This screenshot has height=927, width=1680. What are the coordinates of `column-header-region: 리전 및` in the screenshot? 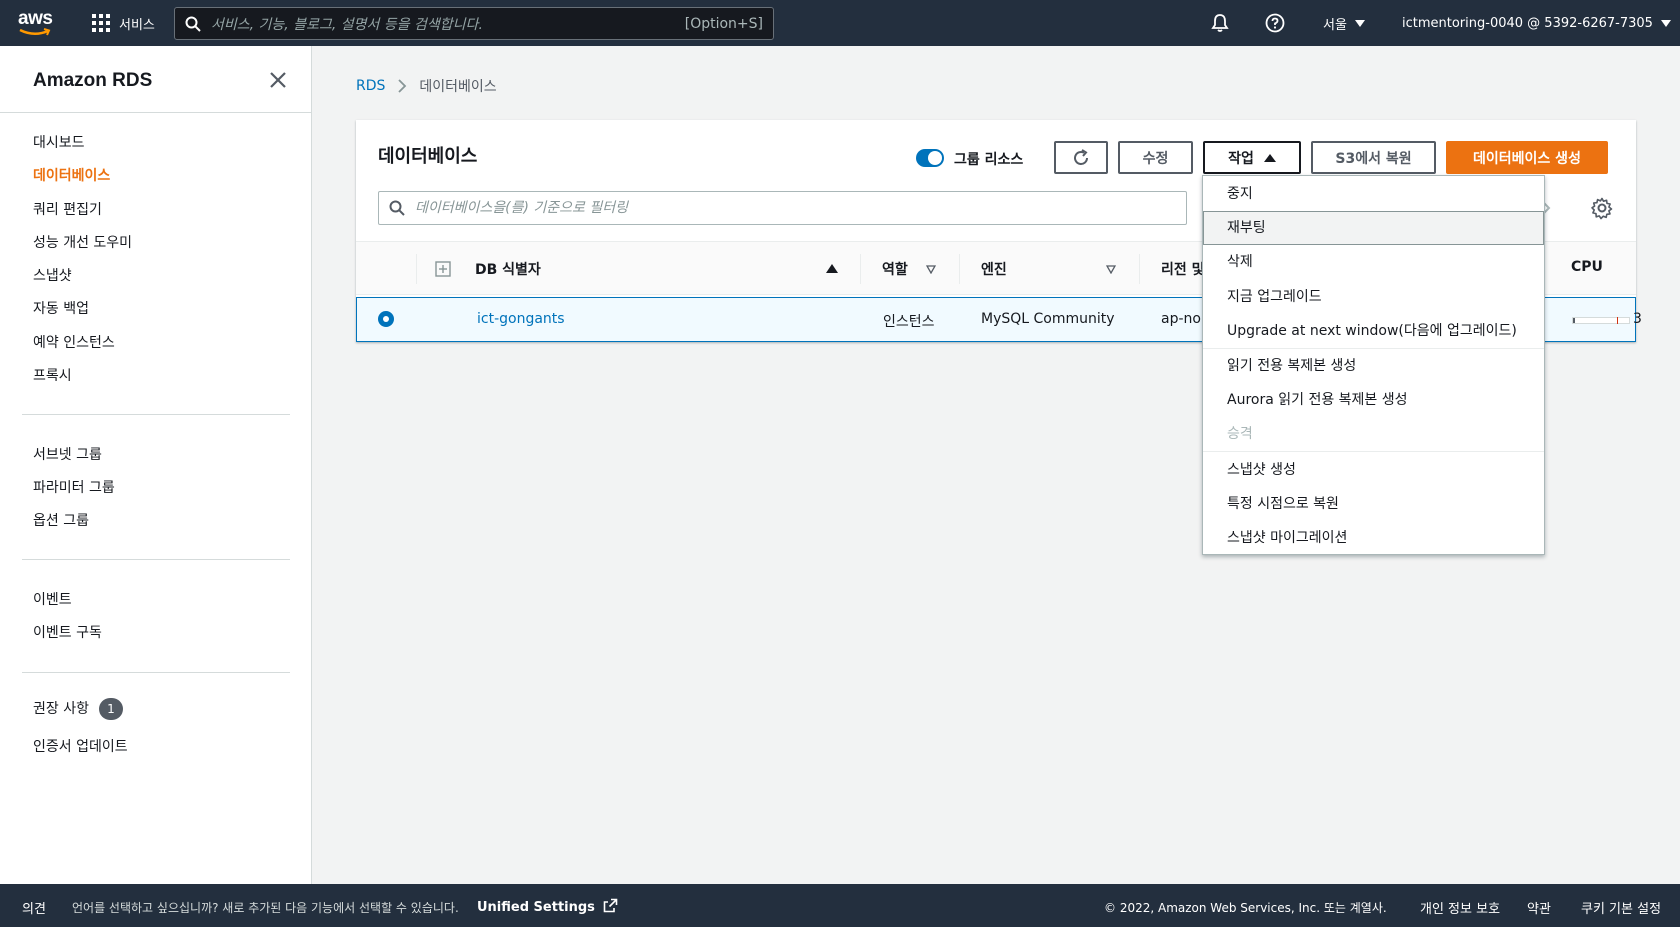 It's located at (1183, 269).